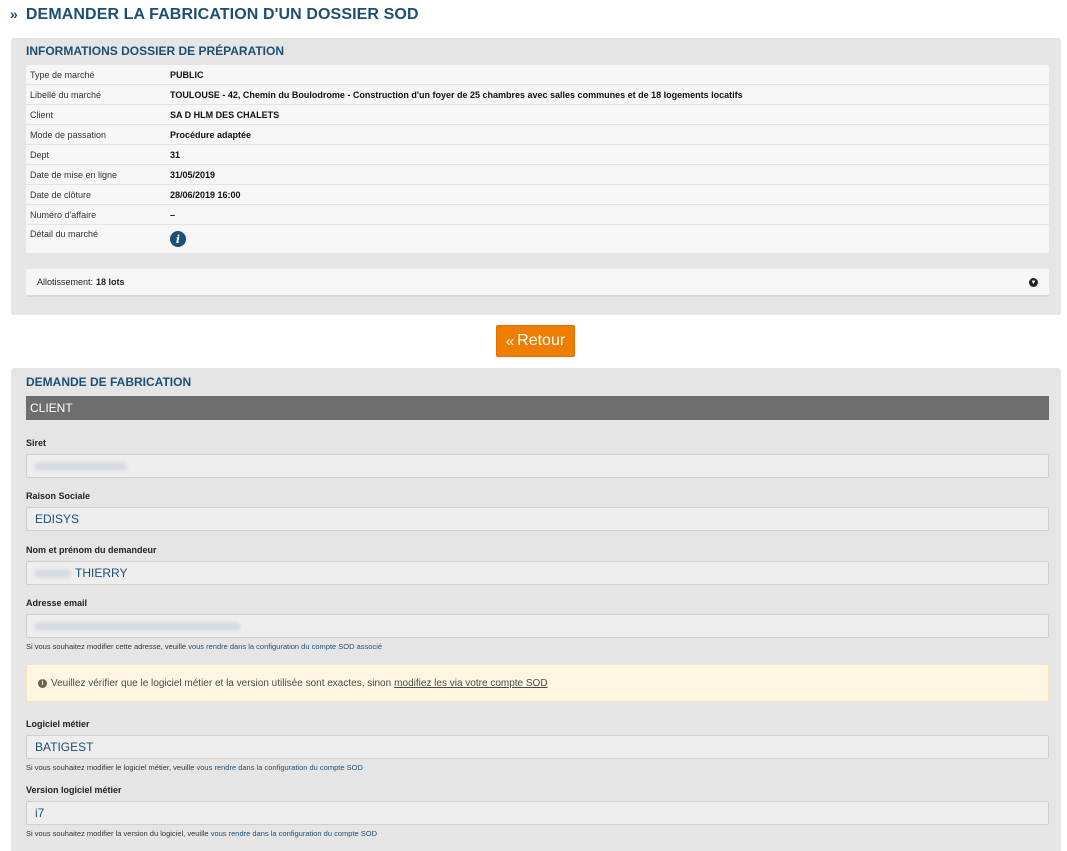 This screenshot has width=1067, height=851. Describe the element at coordinates (173, 214) in the screenshot. I see `info-value: –` at that location.